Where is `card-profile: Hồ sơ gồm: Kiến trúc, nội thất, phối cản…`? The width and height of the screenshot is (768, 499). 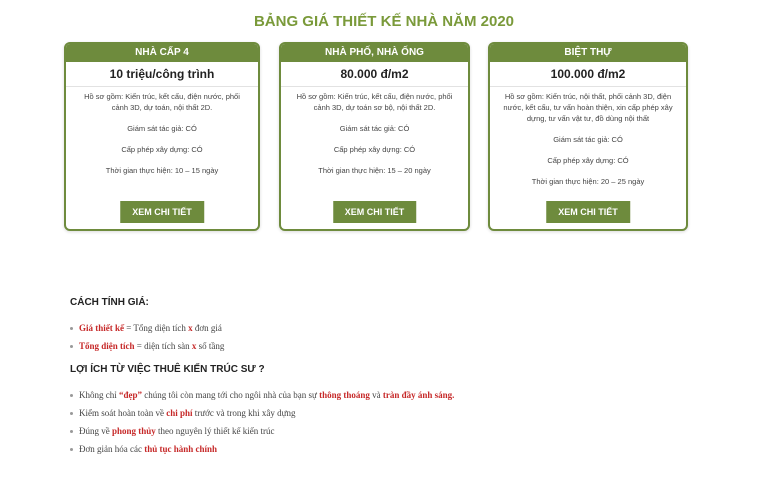 card-profile: Hồ sơ gồm: Kiến trúc, nội thất, phối cản… is located at coordinates (588, 107).